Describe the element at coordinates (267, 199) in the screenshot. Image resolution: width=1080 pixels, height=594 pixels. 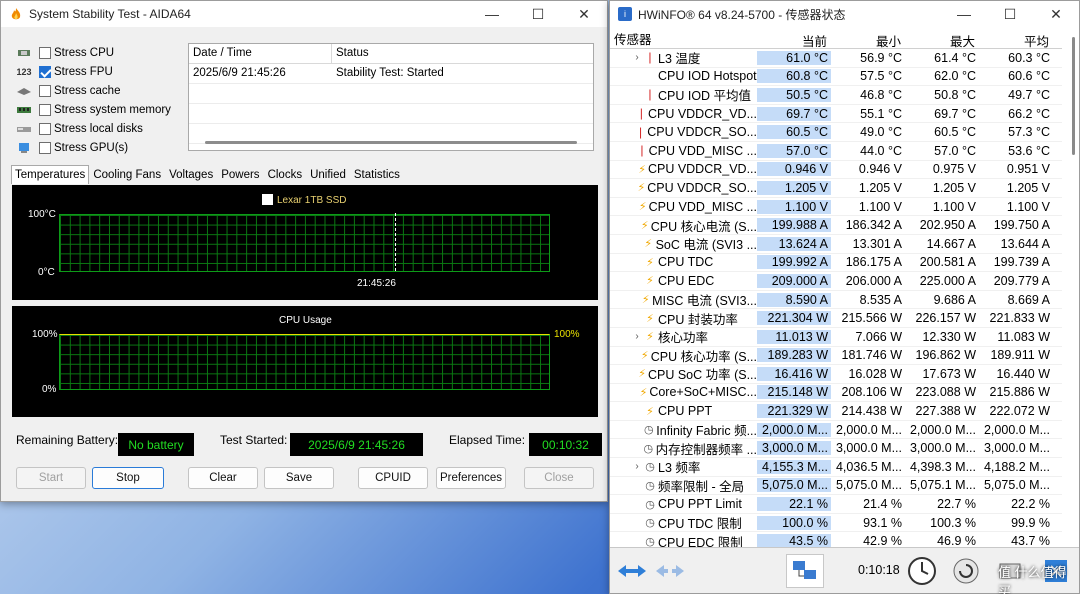
I see `legend-checkbox` at that location.